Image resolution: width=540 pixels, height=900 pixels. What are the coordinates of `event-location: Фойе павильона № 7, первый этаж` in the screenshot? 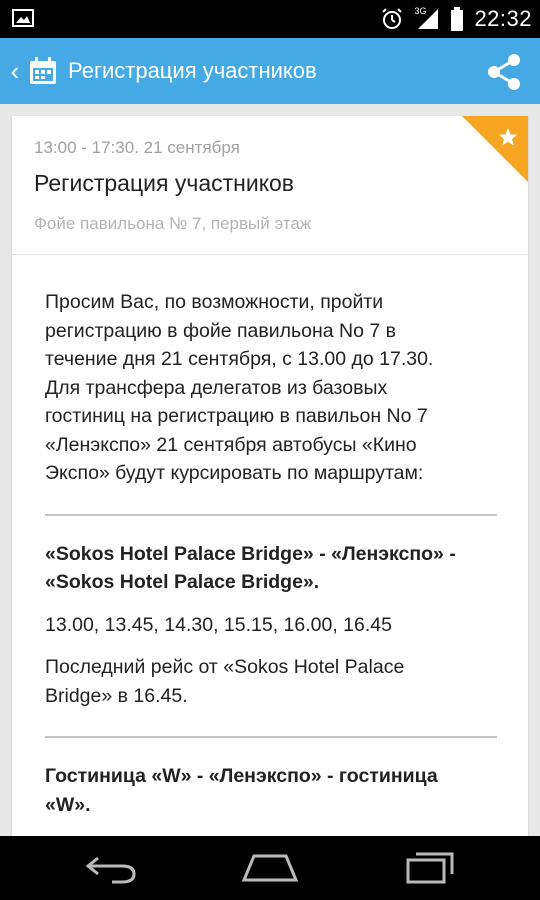 It's located at (173, 223).